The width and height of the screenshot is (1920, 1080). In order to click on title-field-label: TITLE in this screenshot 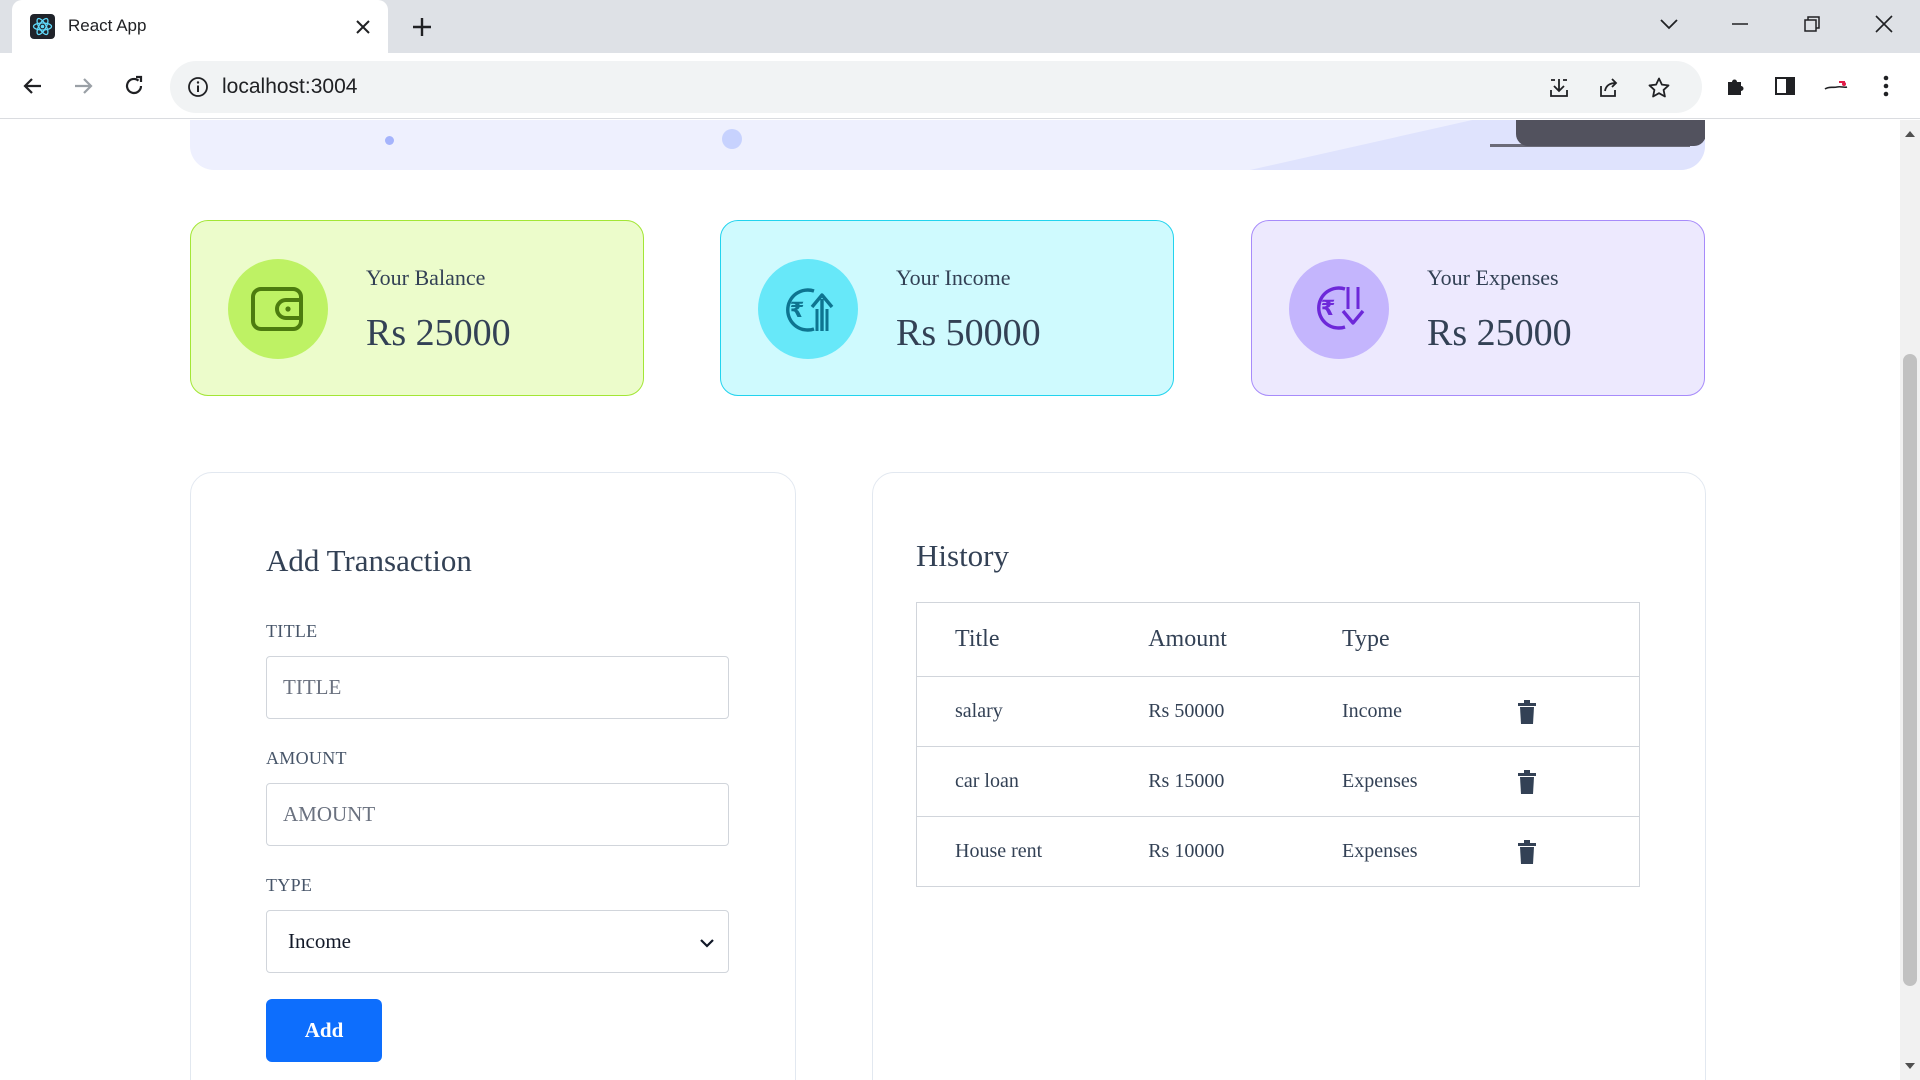, I will do `click(292, 631)`.